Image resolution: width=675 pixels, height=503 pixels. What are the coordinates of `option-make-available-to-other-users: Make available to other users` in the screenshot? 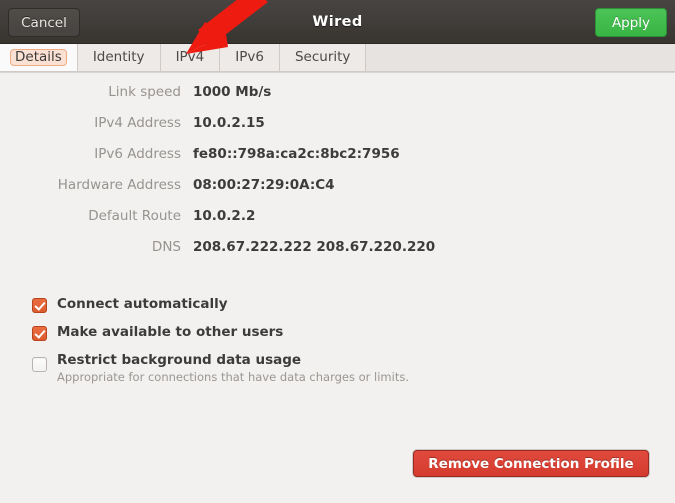 It's located at (332, 332).